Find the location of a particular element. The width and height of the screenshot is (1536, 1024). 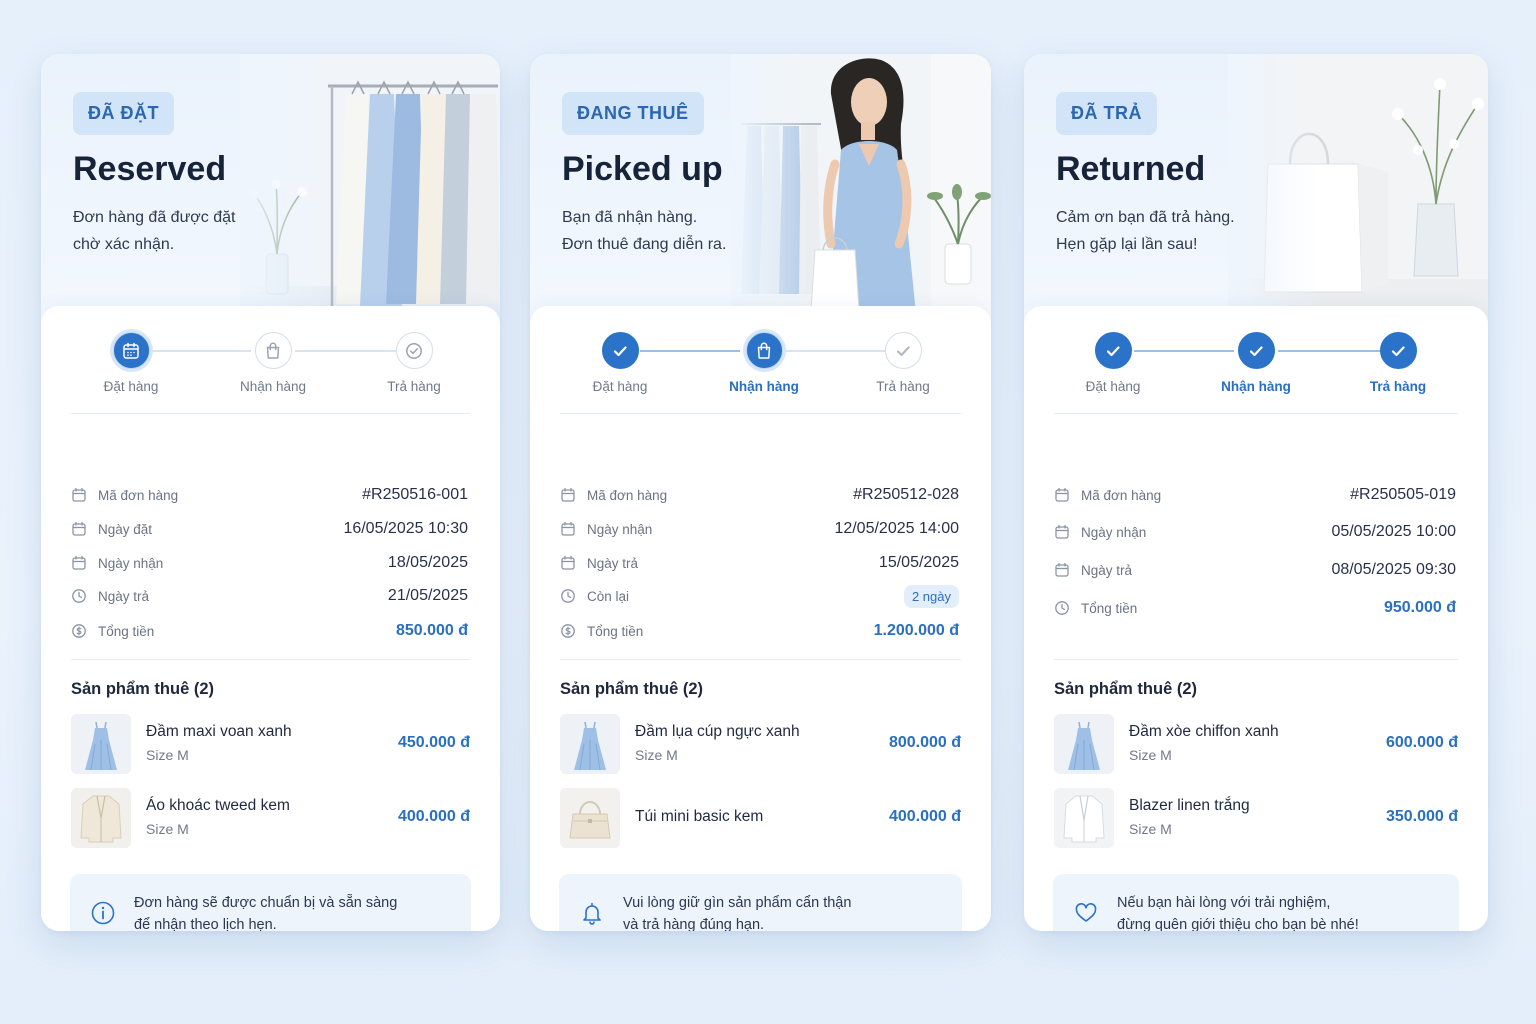

info-row-total: Tổng tiền 850.000 đ is located at coordinates (269, 631).